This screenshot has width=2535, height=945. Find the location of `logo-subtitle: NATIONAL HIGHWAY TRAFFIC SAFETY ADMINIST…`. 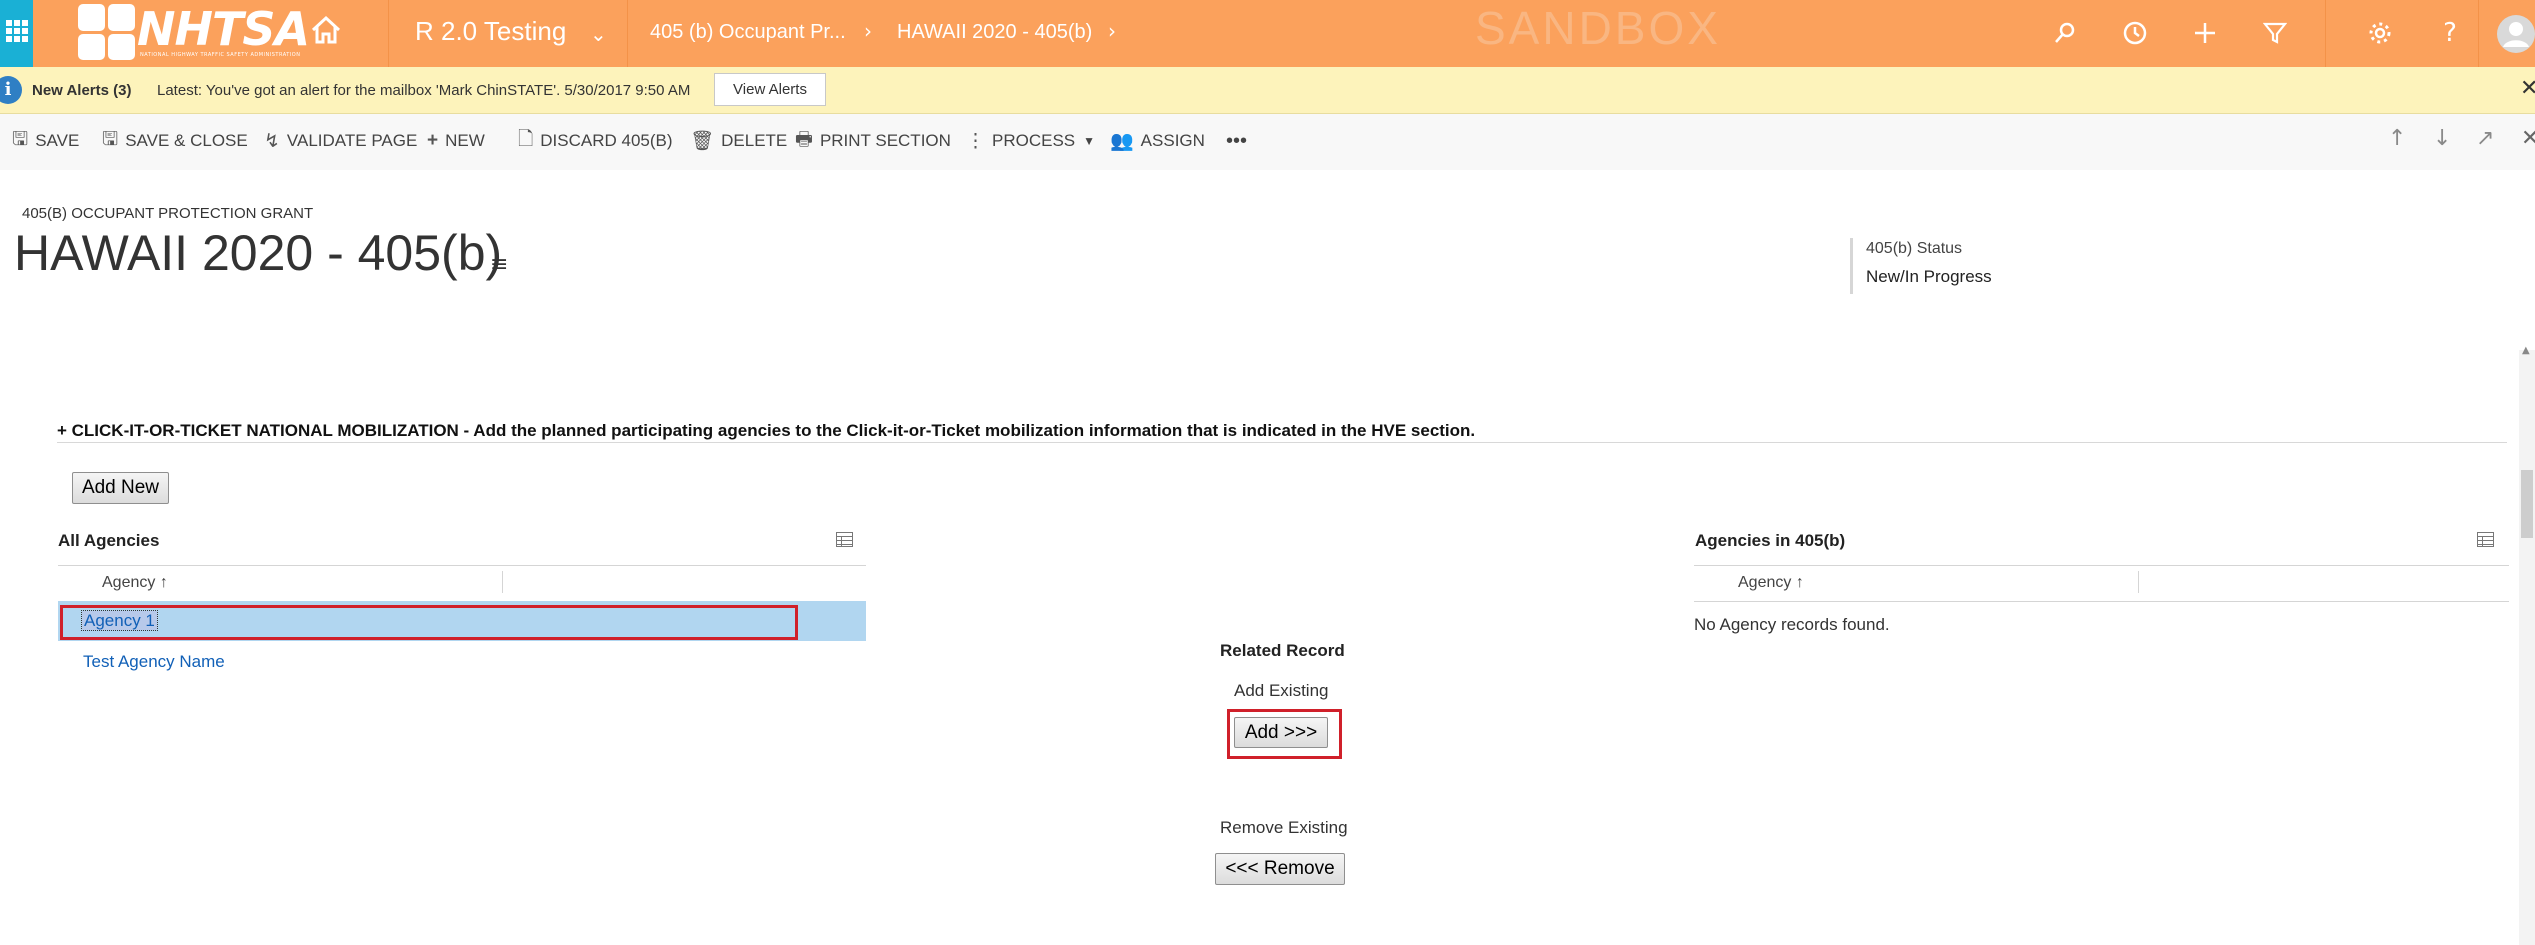

logo-subtitle: NATIONAL HIGHWAY TRAFFIC SAFETY ADMINIST… is located at coordinates (220, 55).